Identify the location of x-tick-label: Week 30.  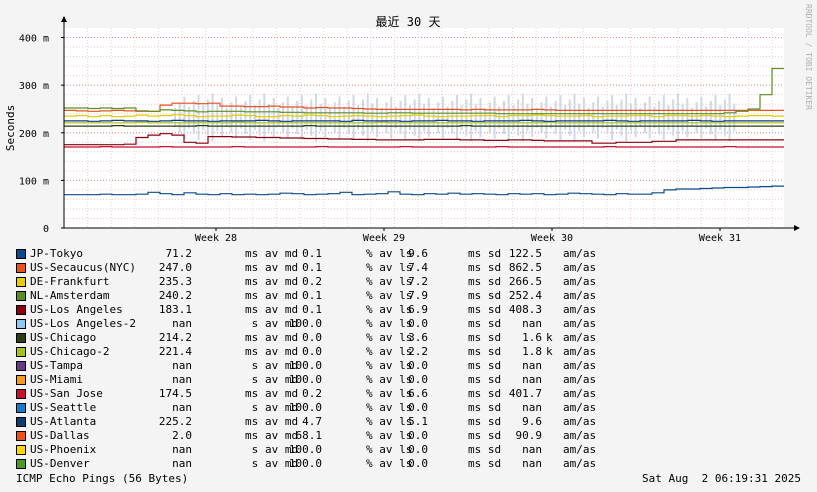
(552, 238).